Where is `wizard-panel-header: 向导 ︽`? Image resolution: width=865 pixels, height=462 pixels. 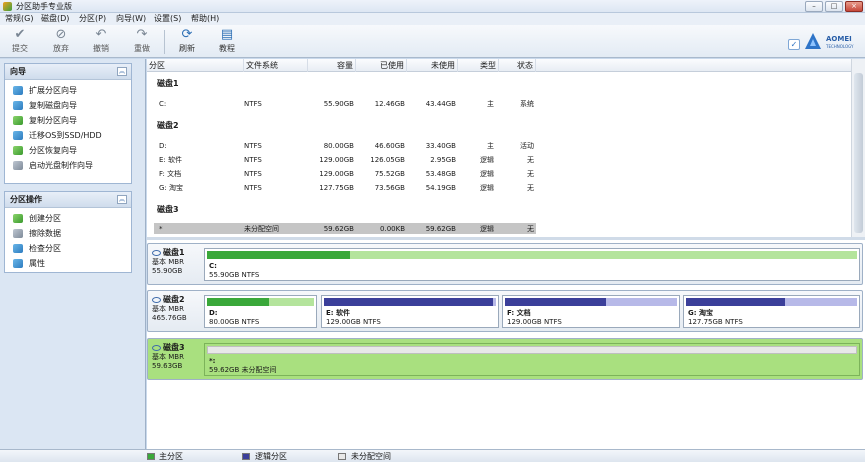 wizard-panel-header: 向导 ︽ is located at coordinates (68, 72).